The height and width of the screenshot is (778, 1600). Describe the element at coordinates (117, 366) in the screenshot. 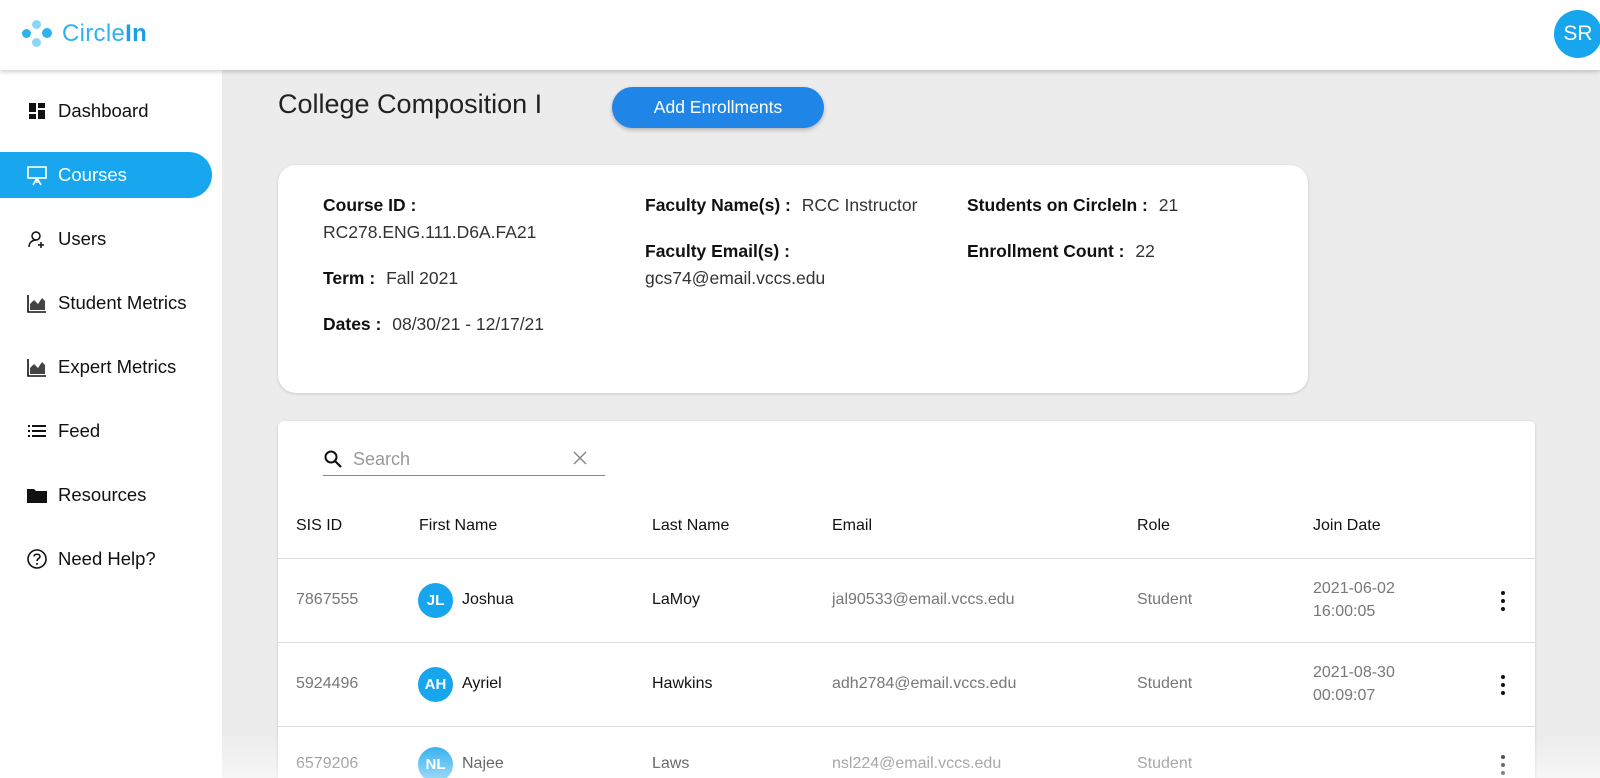

I see `sidebar-item-label: Expert Metrics` at that location.